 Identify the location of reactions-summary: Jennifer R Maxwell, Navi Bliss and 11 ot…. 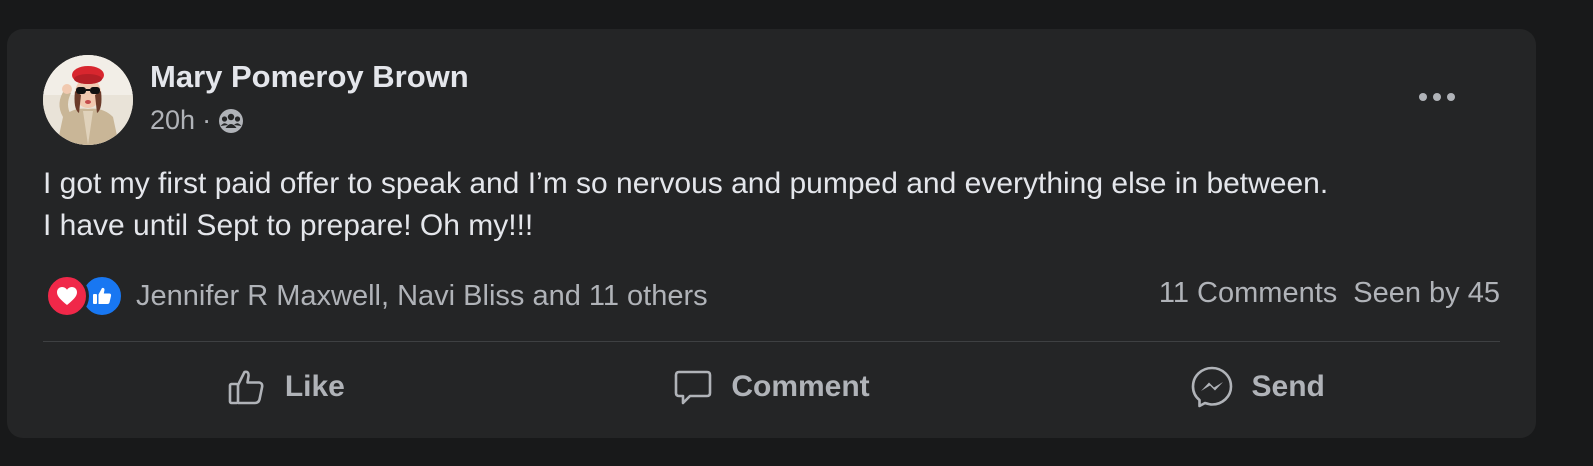
(376, 296).